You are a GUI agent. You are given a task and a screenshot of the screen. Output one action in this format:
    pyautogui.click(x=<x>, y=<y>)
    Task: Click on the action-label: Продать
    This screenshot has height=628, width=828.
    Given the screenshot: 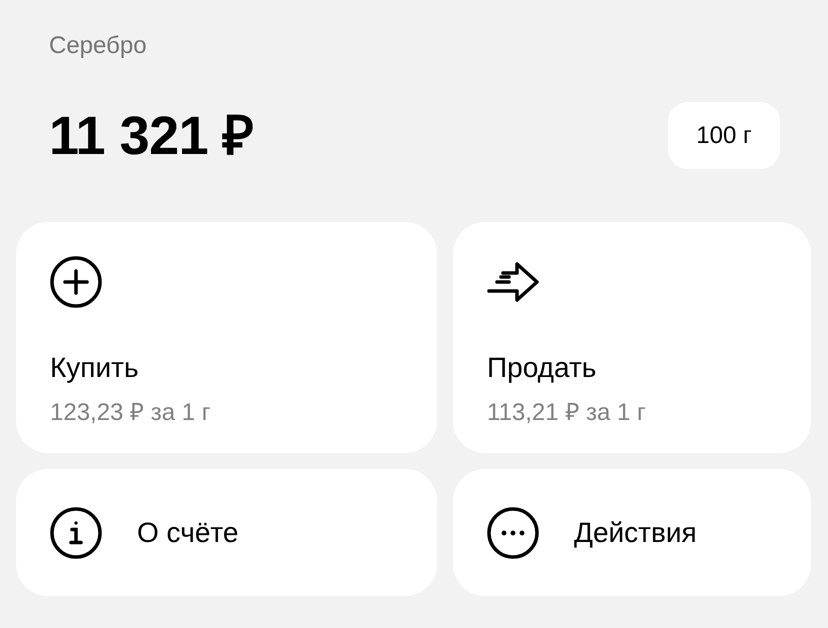 What is the action you would take?
    pyautogui.click(x=541, y=368)
    